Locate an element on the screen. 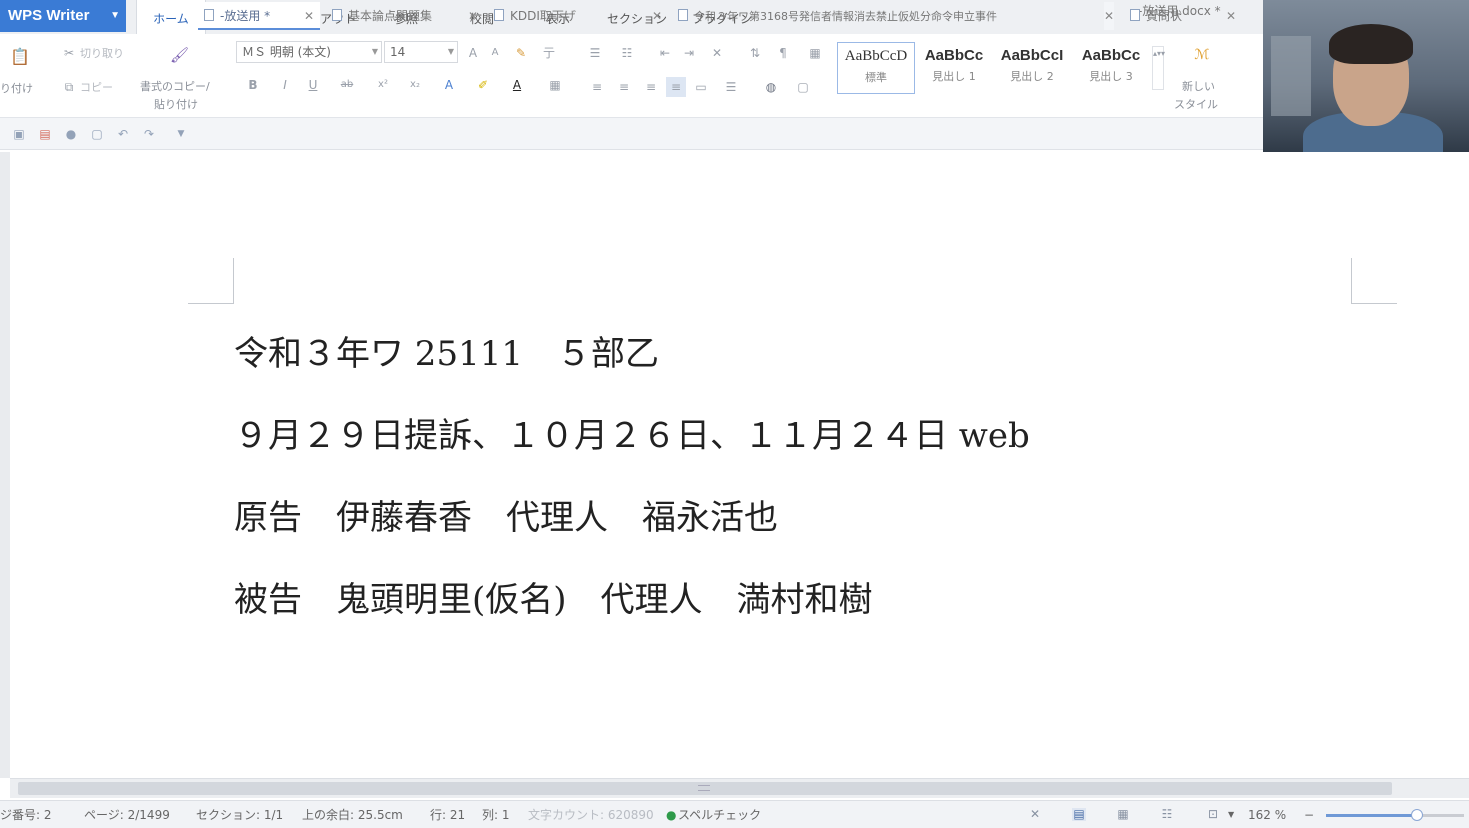 The image size is (1469, 828). print-icon: ● is located at coordinates (71, 134).